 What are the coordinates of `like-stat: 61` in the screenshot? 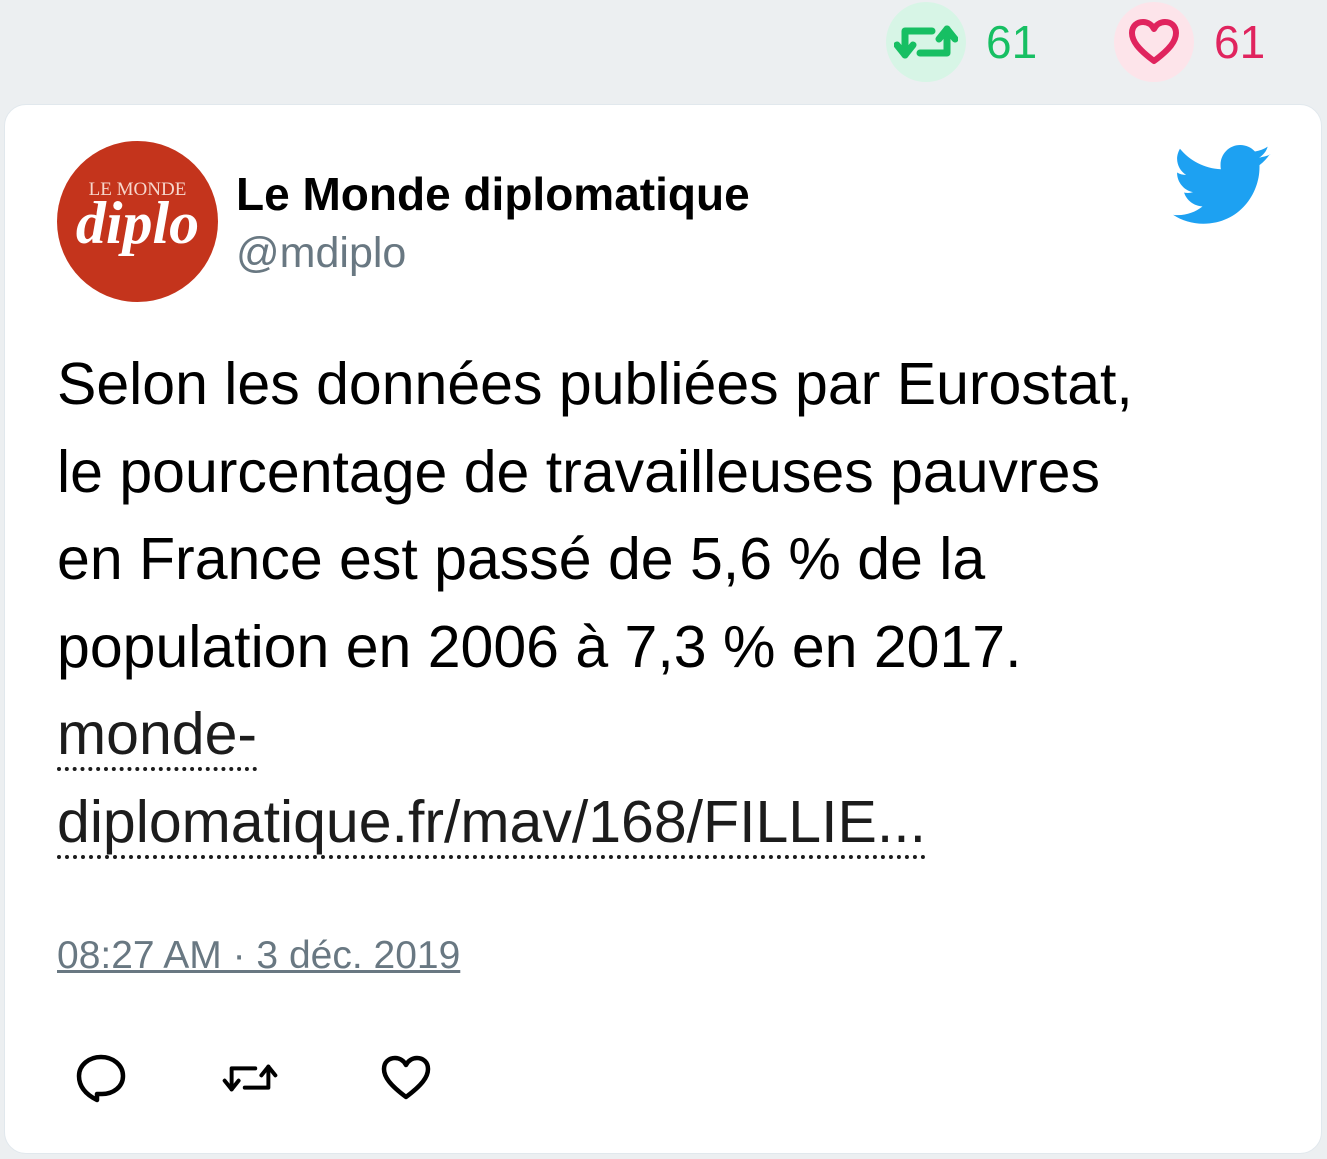 It's located at (1189, 42).